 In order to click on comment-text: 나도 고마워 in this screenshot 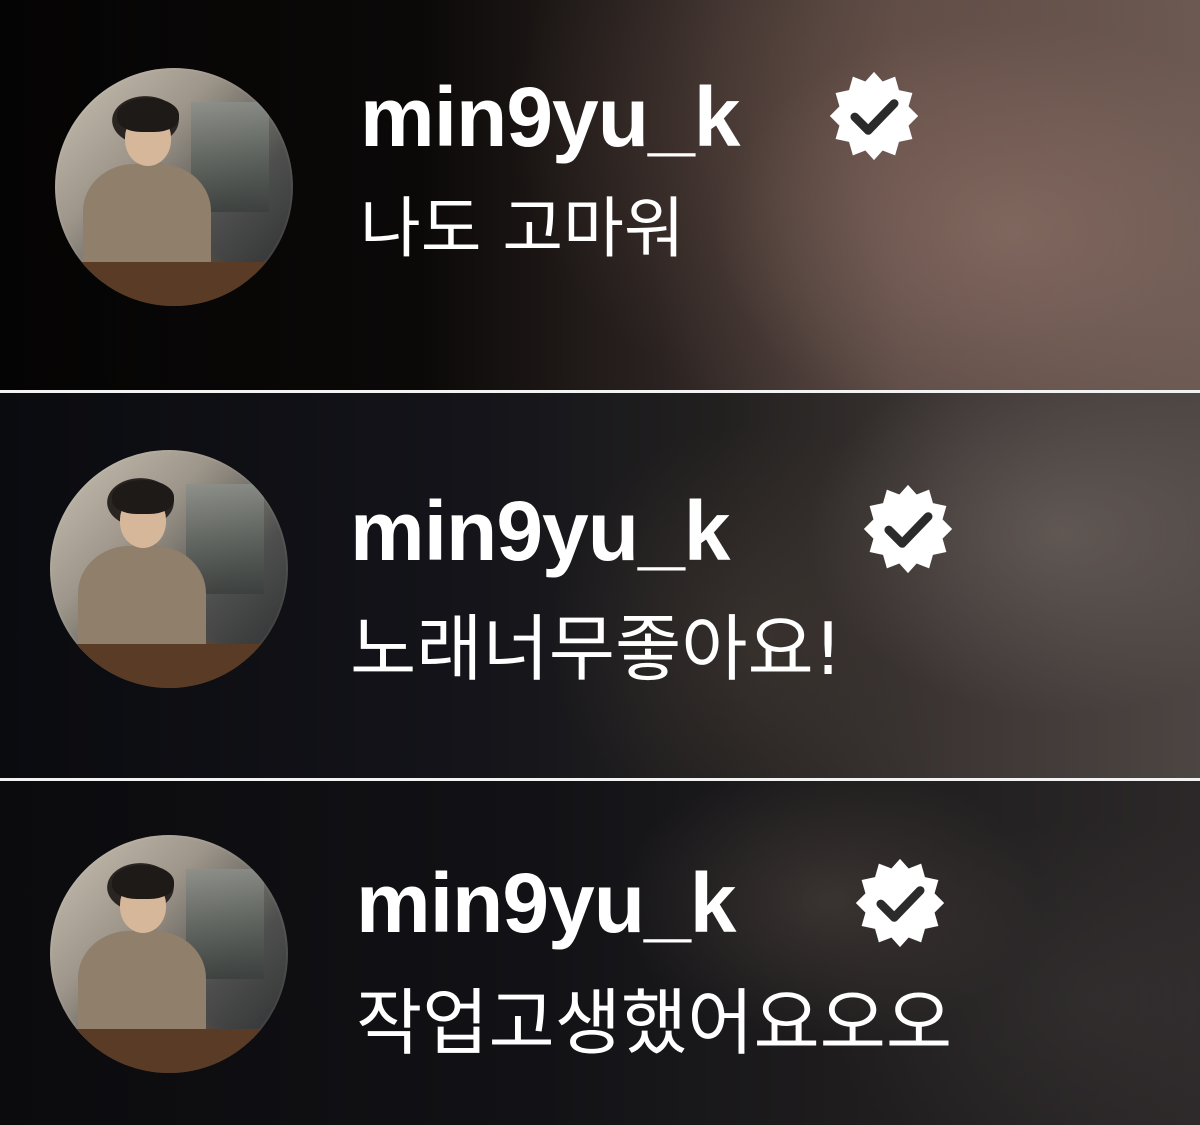, I will do `click(522, 228)`.